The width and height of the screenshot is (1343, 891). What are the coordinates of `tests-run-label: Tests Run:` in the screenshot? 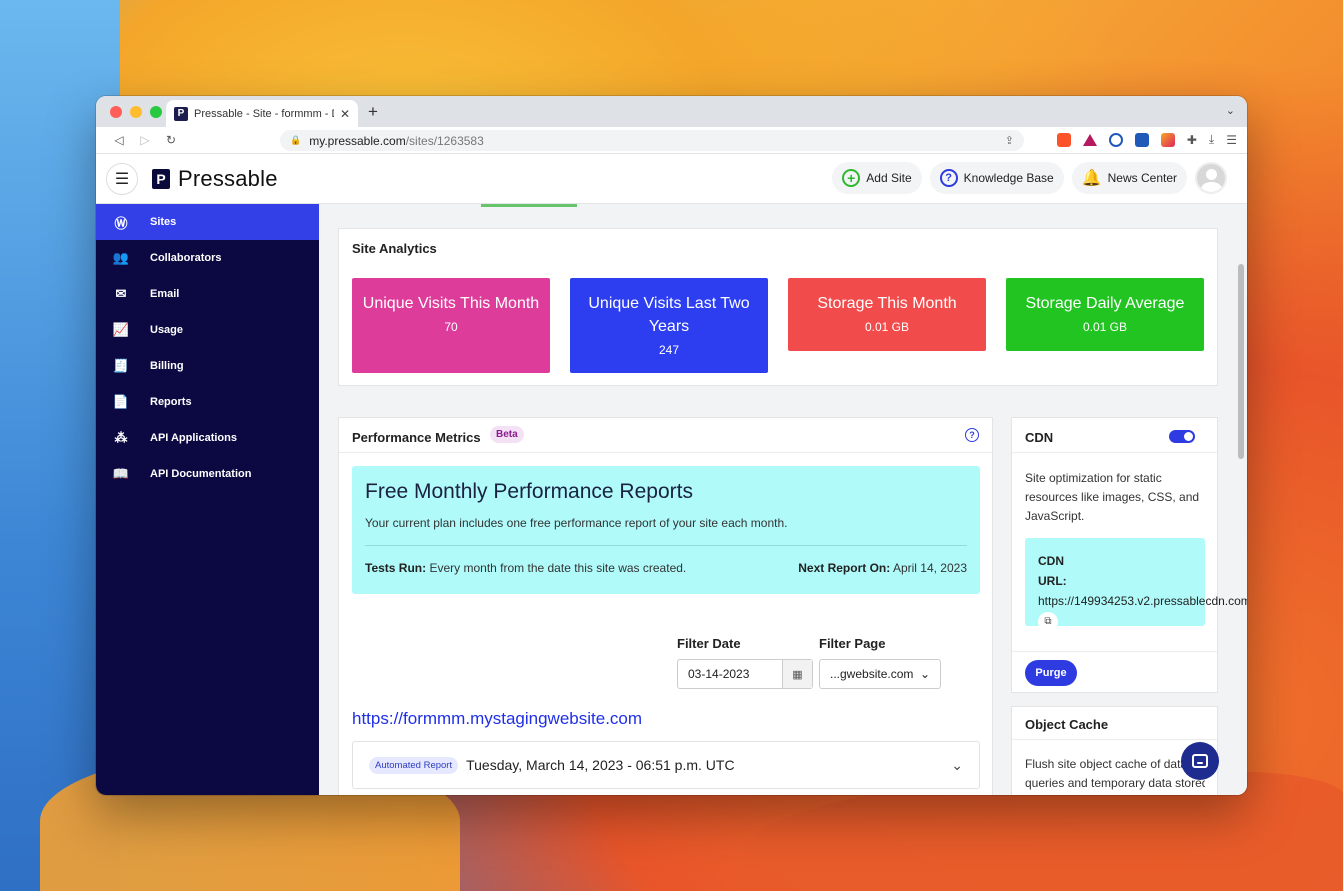 It's located at (396, 568).